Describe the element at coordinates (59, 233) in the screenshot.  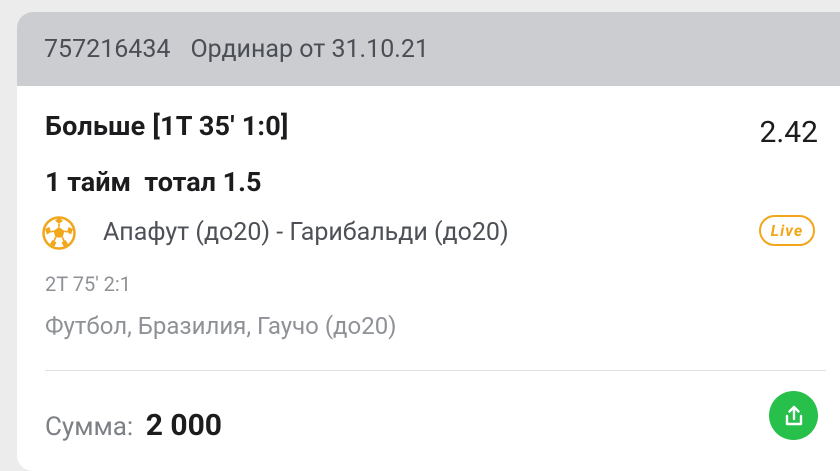
I see `soccer-ball-icon` at that location.